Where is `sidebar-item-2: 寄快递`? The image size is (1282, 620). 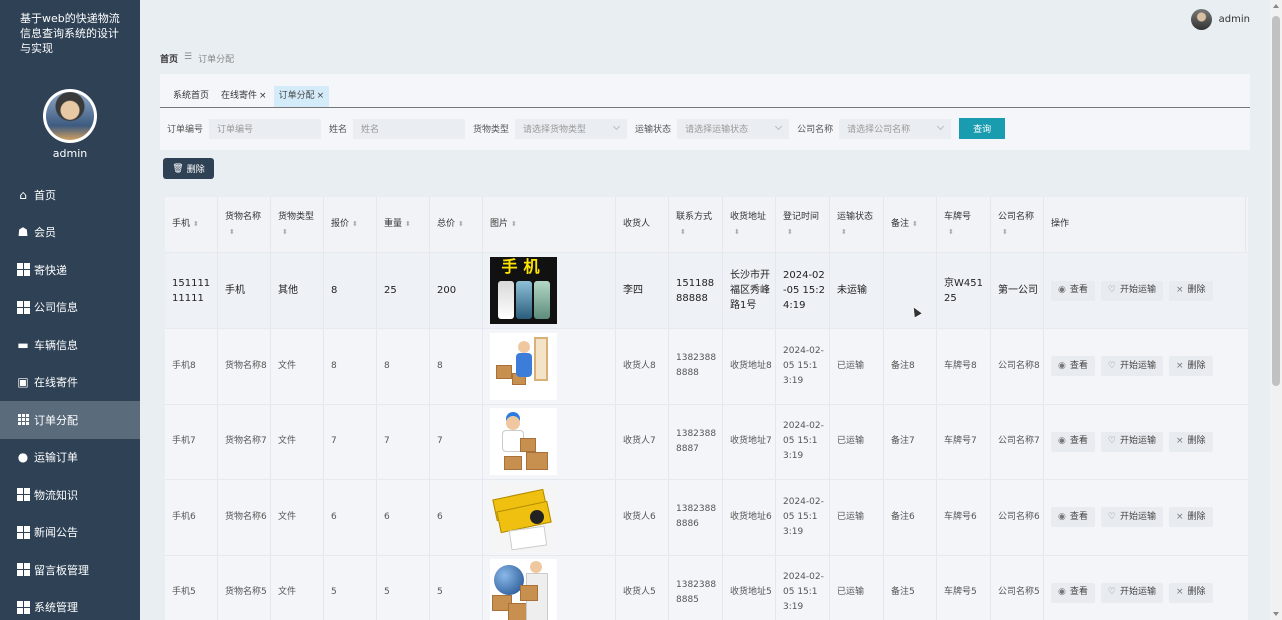 sidebar-item-2: 寄快递 is located at coordinates (70, 270).